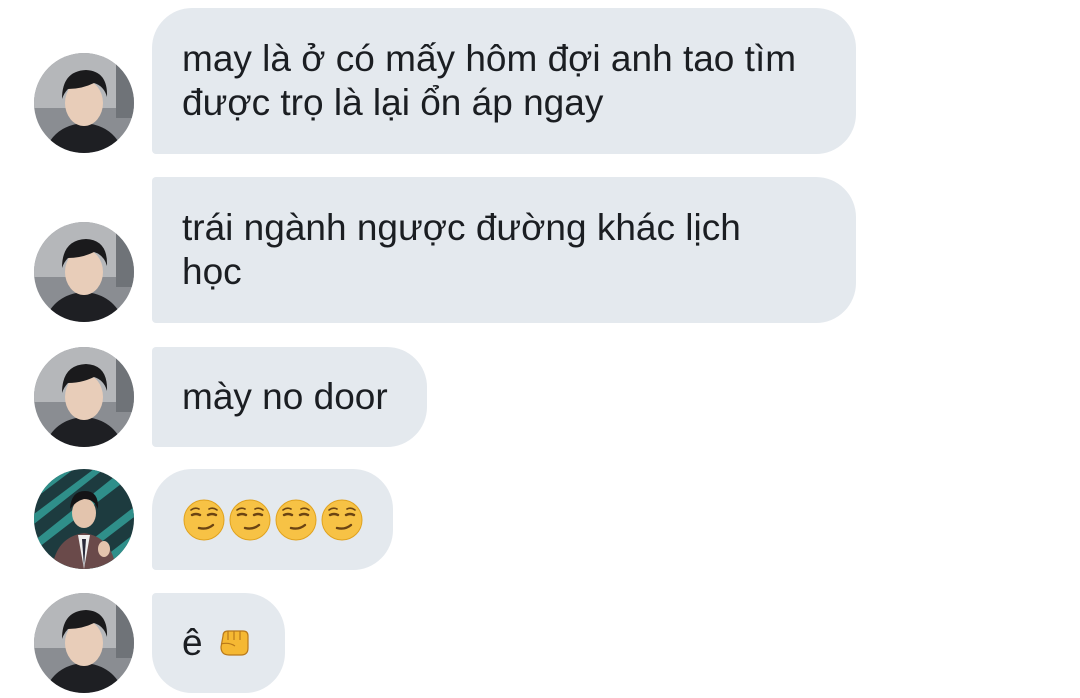 This screenshot has height=698, width=1080. I want to click on message-text: ê, so click(192, 642).